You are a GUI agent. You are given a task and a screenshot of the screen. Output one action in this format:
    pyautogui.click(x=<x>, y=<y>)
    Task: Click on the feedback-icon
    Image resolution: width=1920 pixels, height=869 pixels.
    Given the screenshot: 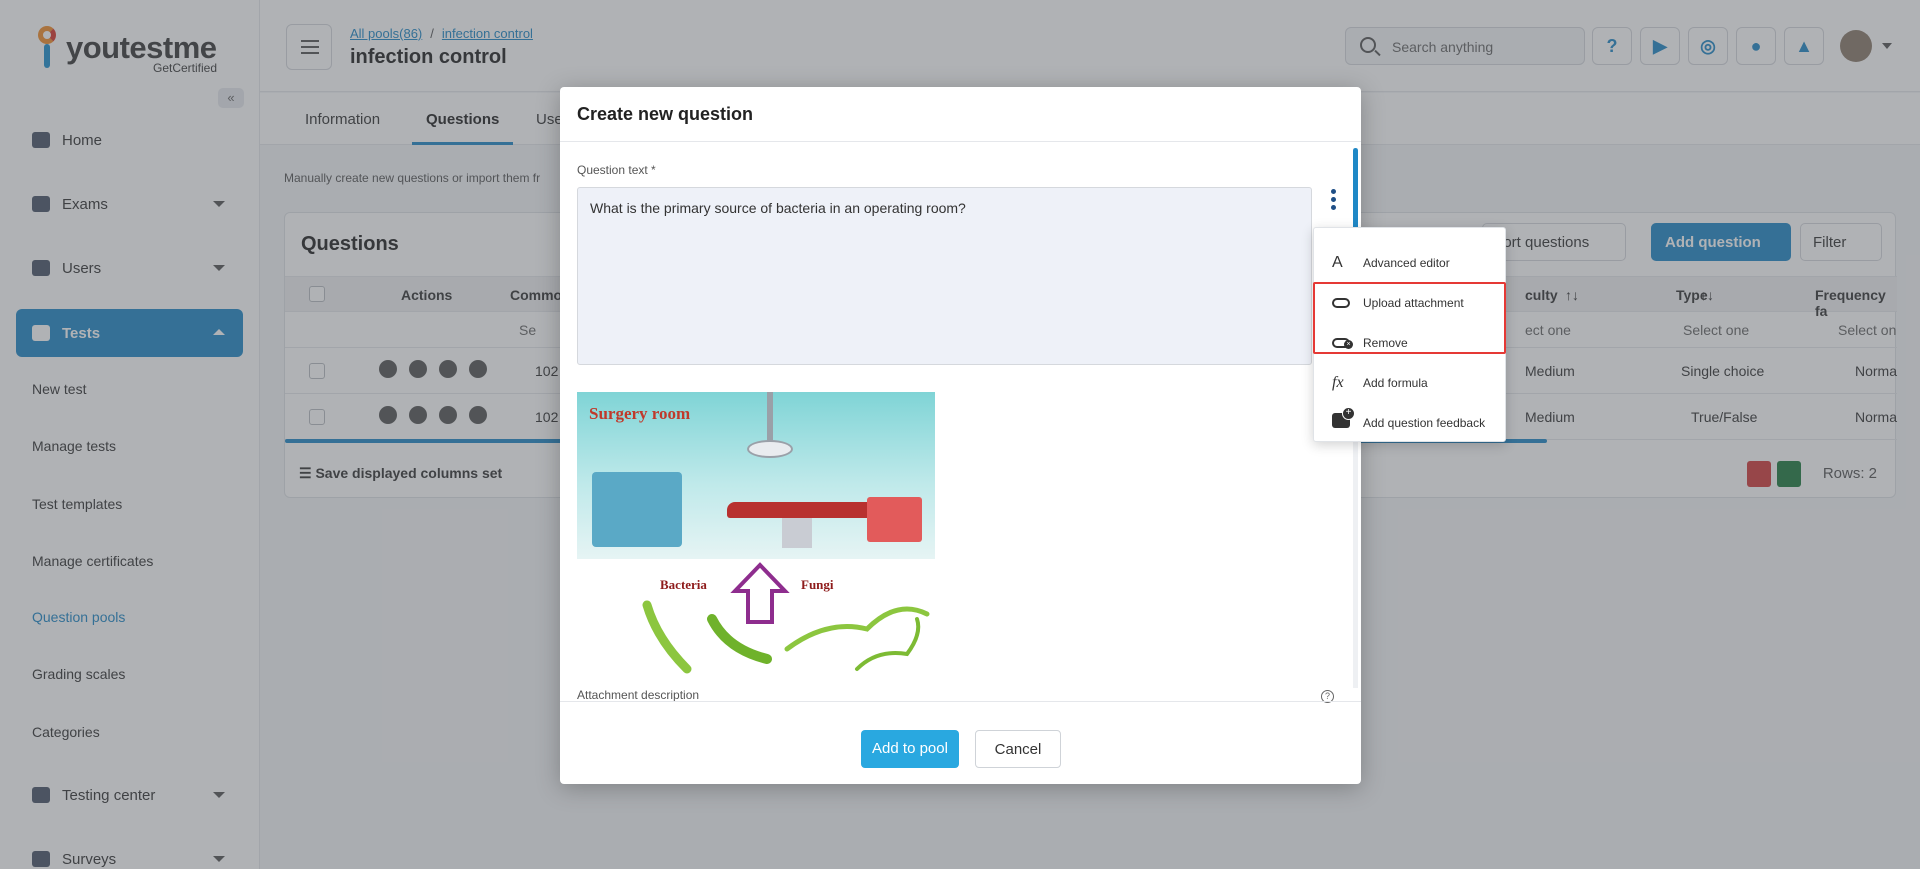 What is the action you would take?
    pyautogui.click(x=1343, y=420)
    